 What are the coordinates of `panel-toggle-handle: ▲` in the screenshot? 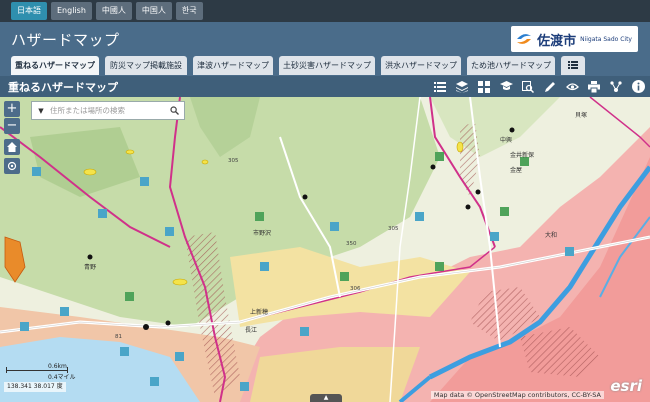 It's located at (326, 398).